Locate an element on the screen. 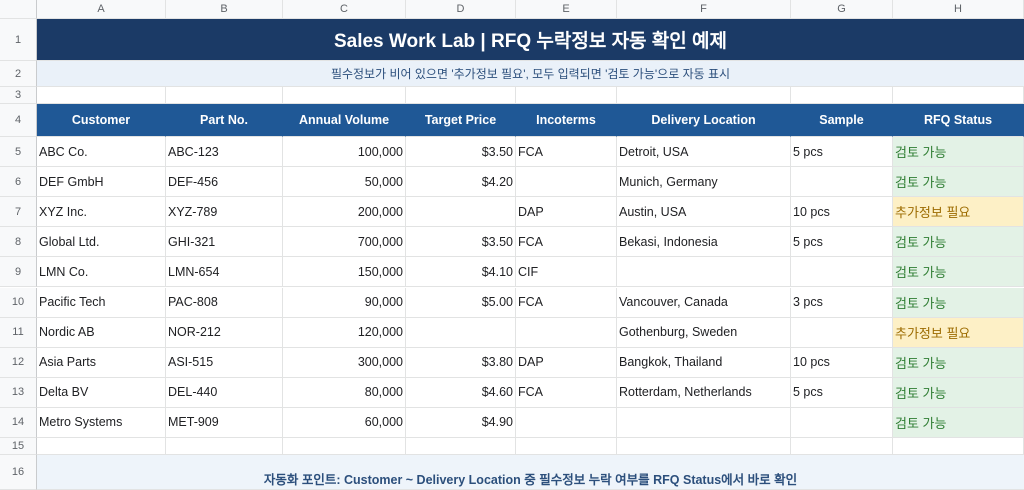 Image resolution: width=1024 pixels, height=490 pixels. cell-delivery-location is located at coordinates (704, 272).